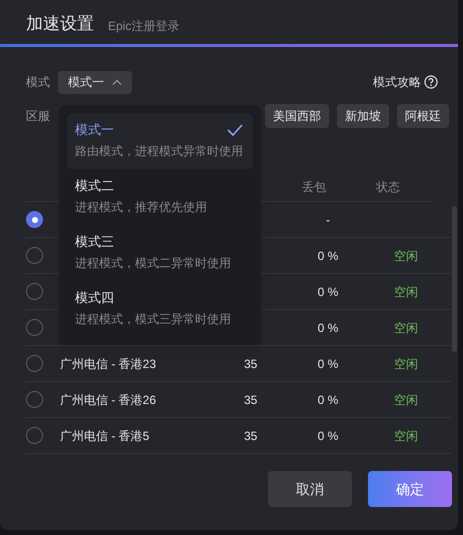  What do you see at coordinates (94, 130) in the screenshot?
I see `mode-option-title: 模式一` at bounding box center [94, 130].